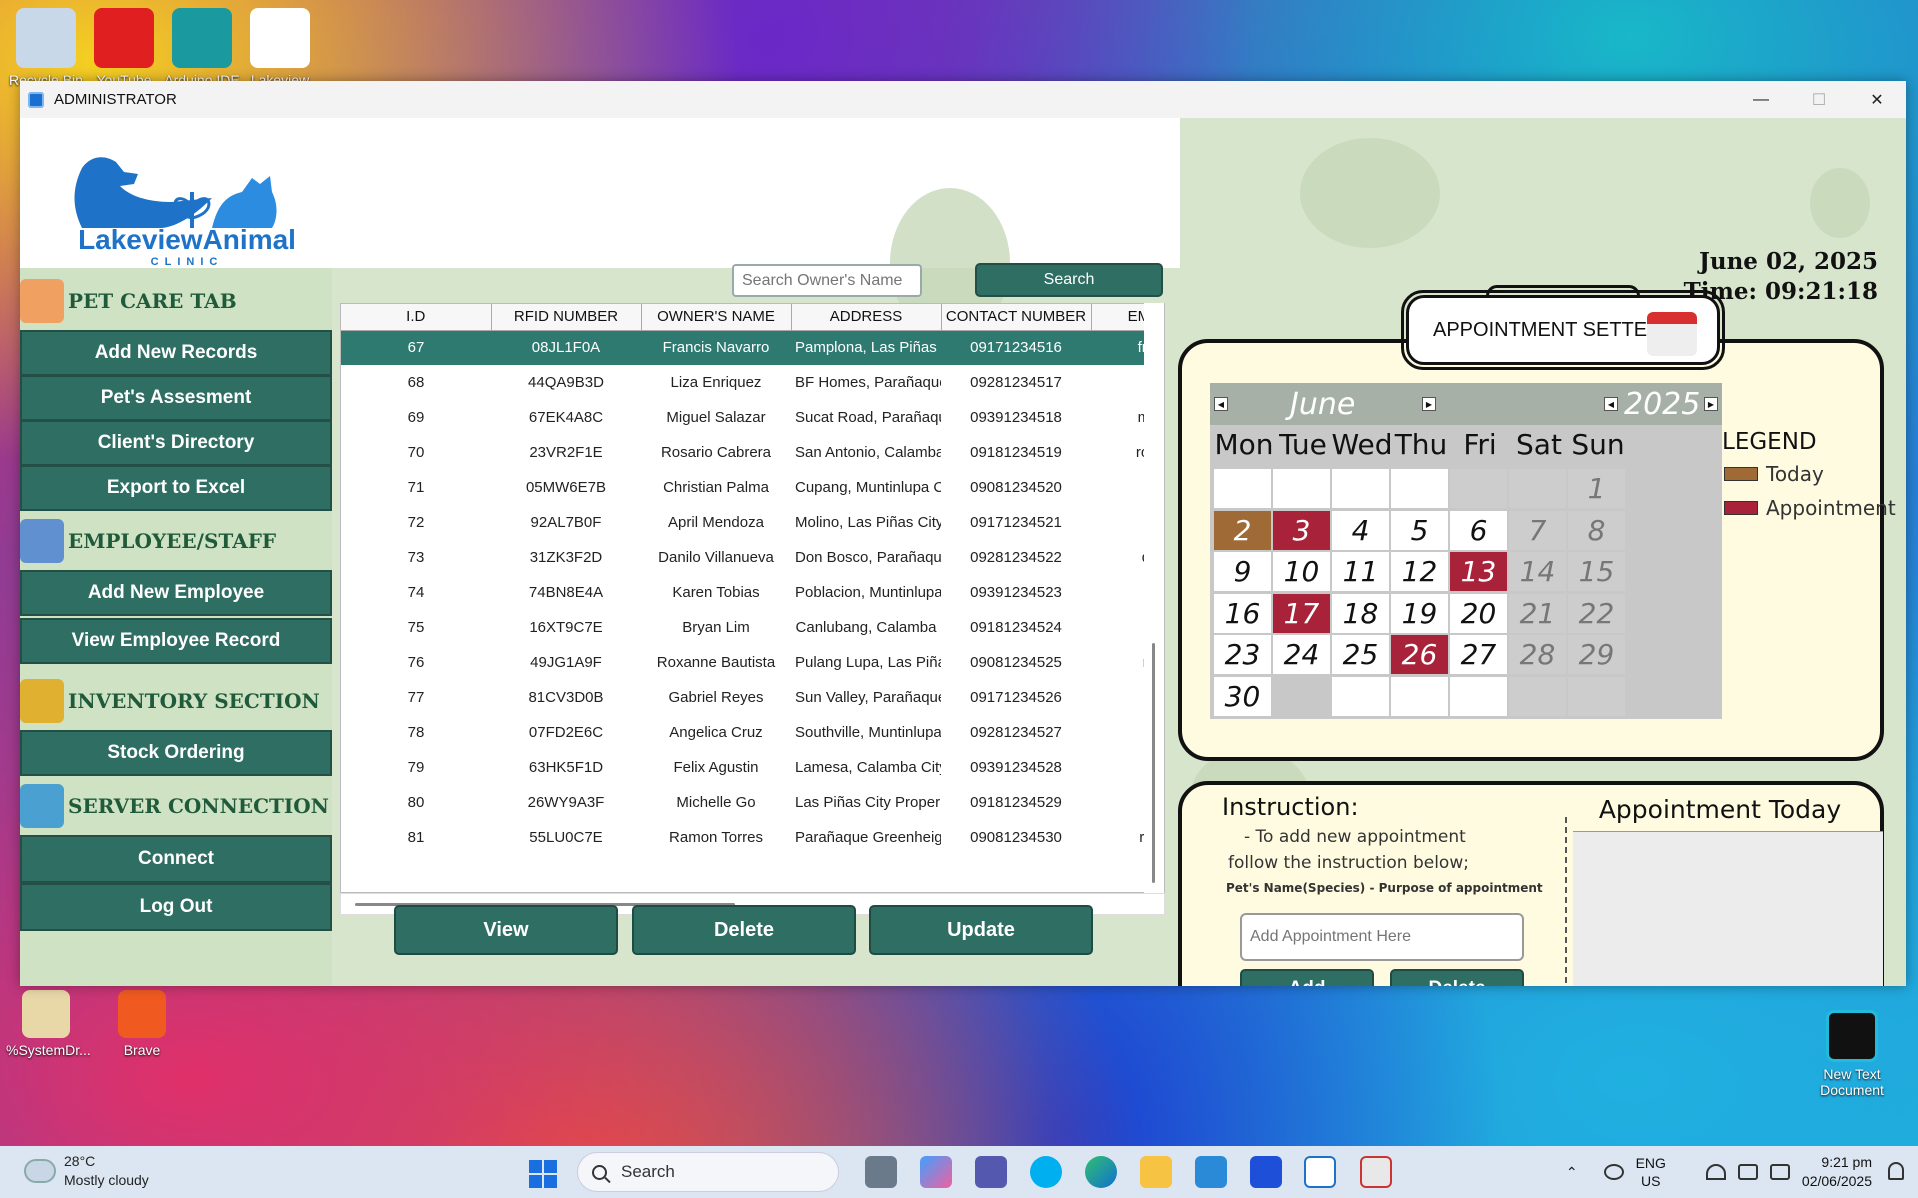  What do you see at coordinates (1221, 404) in the screenshot?
I see `prev-month-button: ◀` at bounding box center [1221, 404].